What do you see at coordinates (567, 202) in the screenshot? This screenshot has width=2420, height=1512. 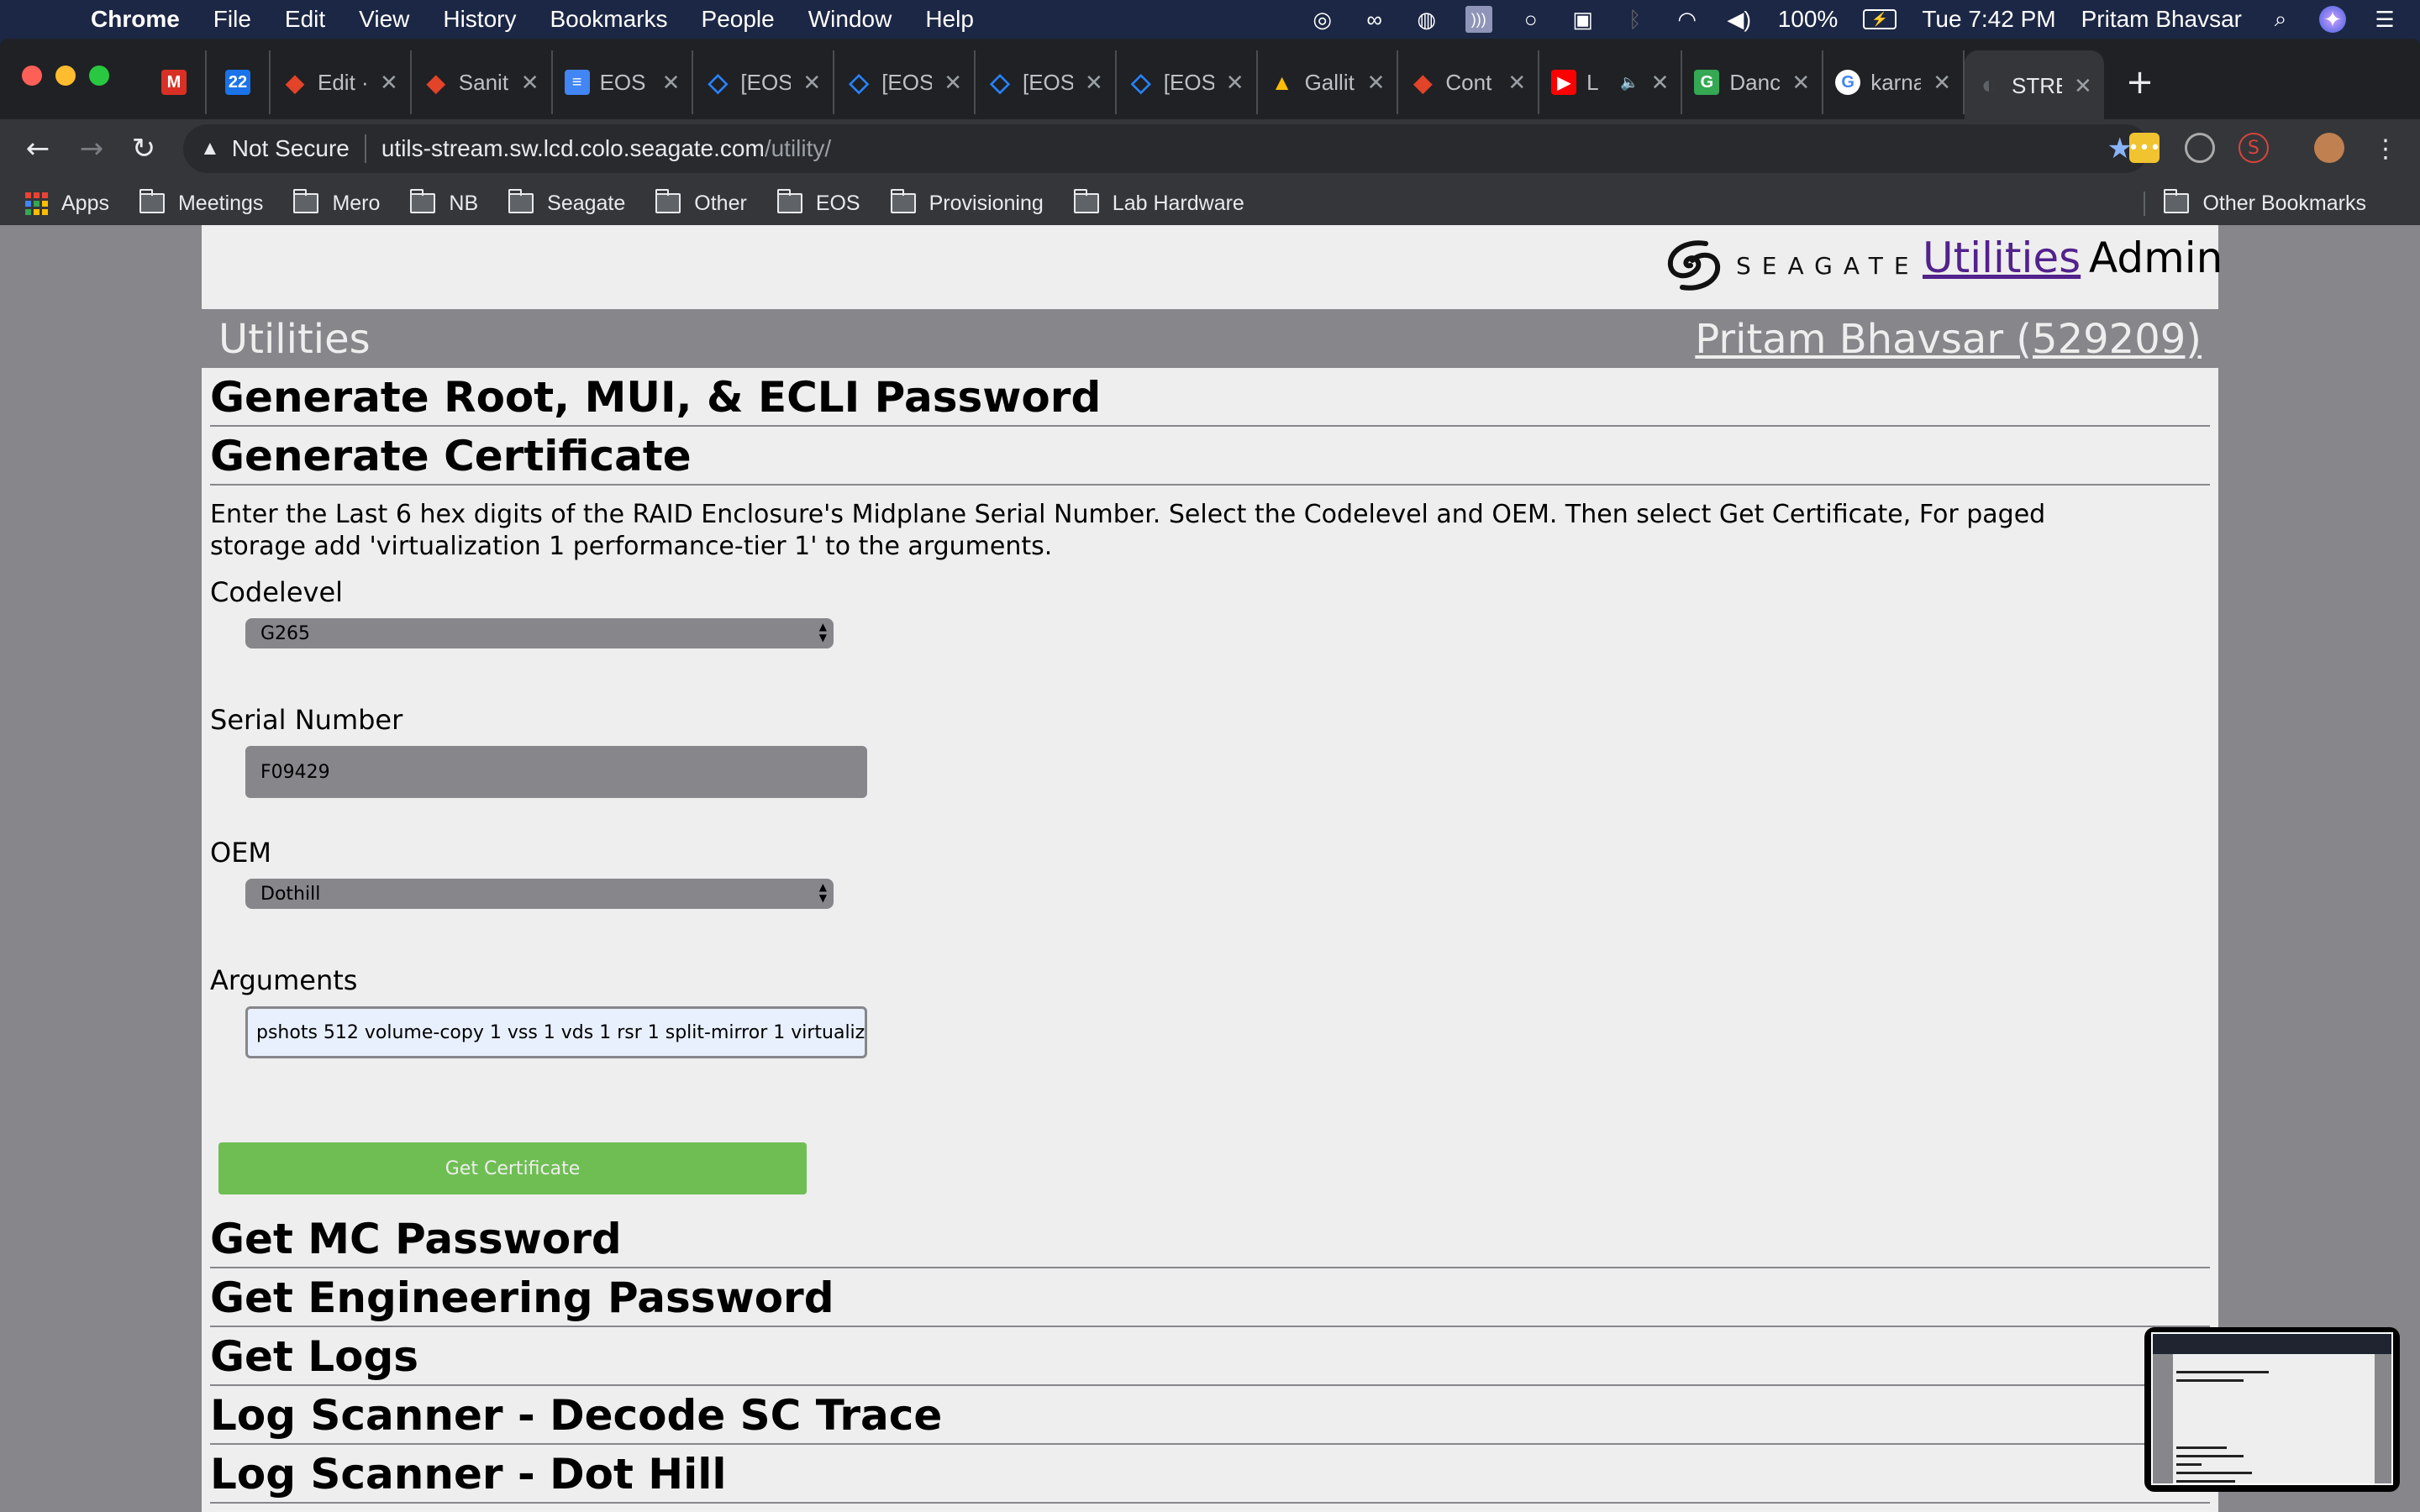 I see `bookmark-folder-seagate: Seagate` at bounding box center [567, 202].